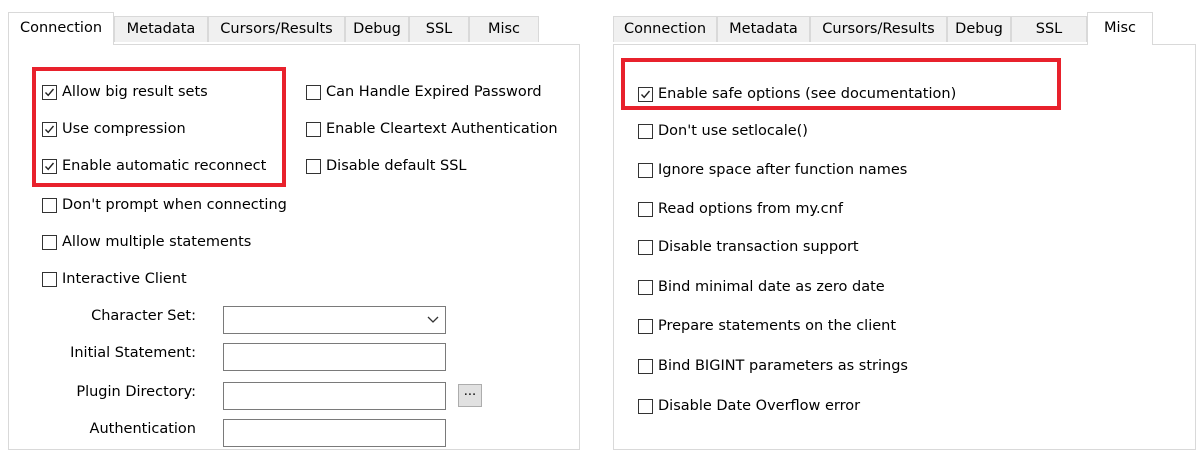 This screenshot has width=1204, height=450. I want to click on checkbox-enable-automatic-reconnect: Enable automatic reconnect, so click(154, 166).